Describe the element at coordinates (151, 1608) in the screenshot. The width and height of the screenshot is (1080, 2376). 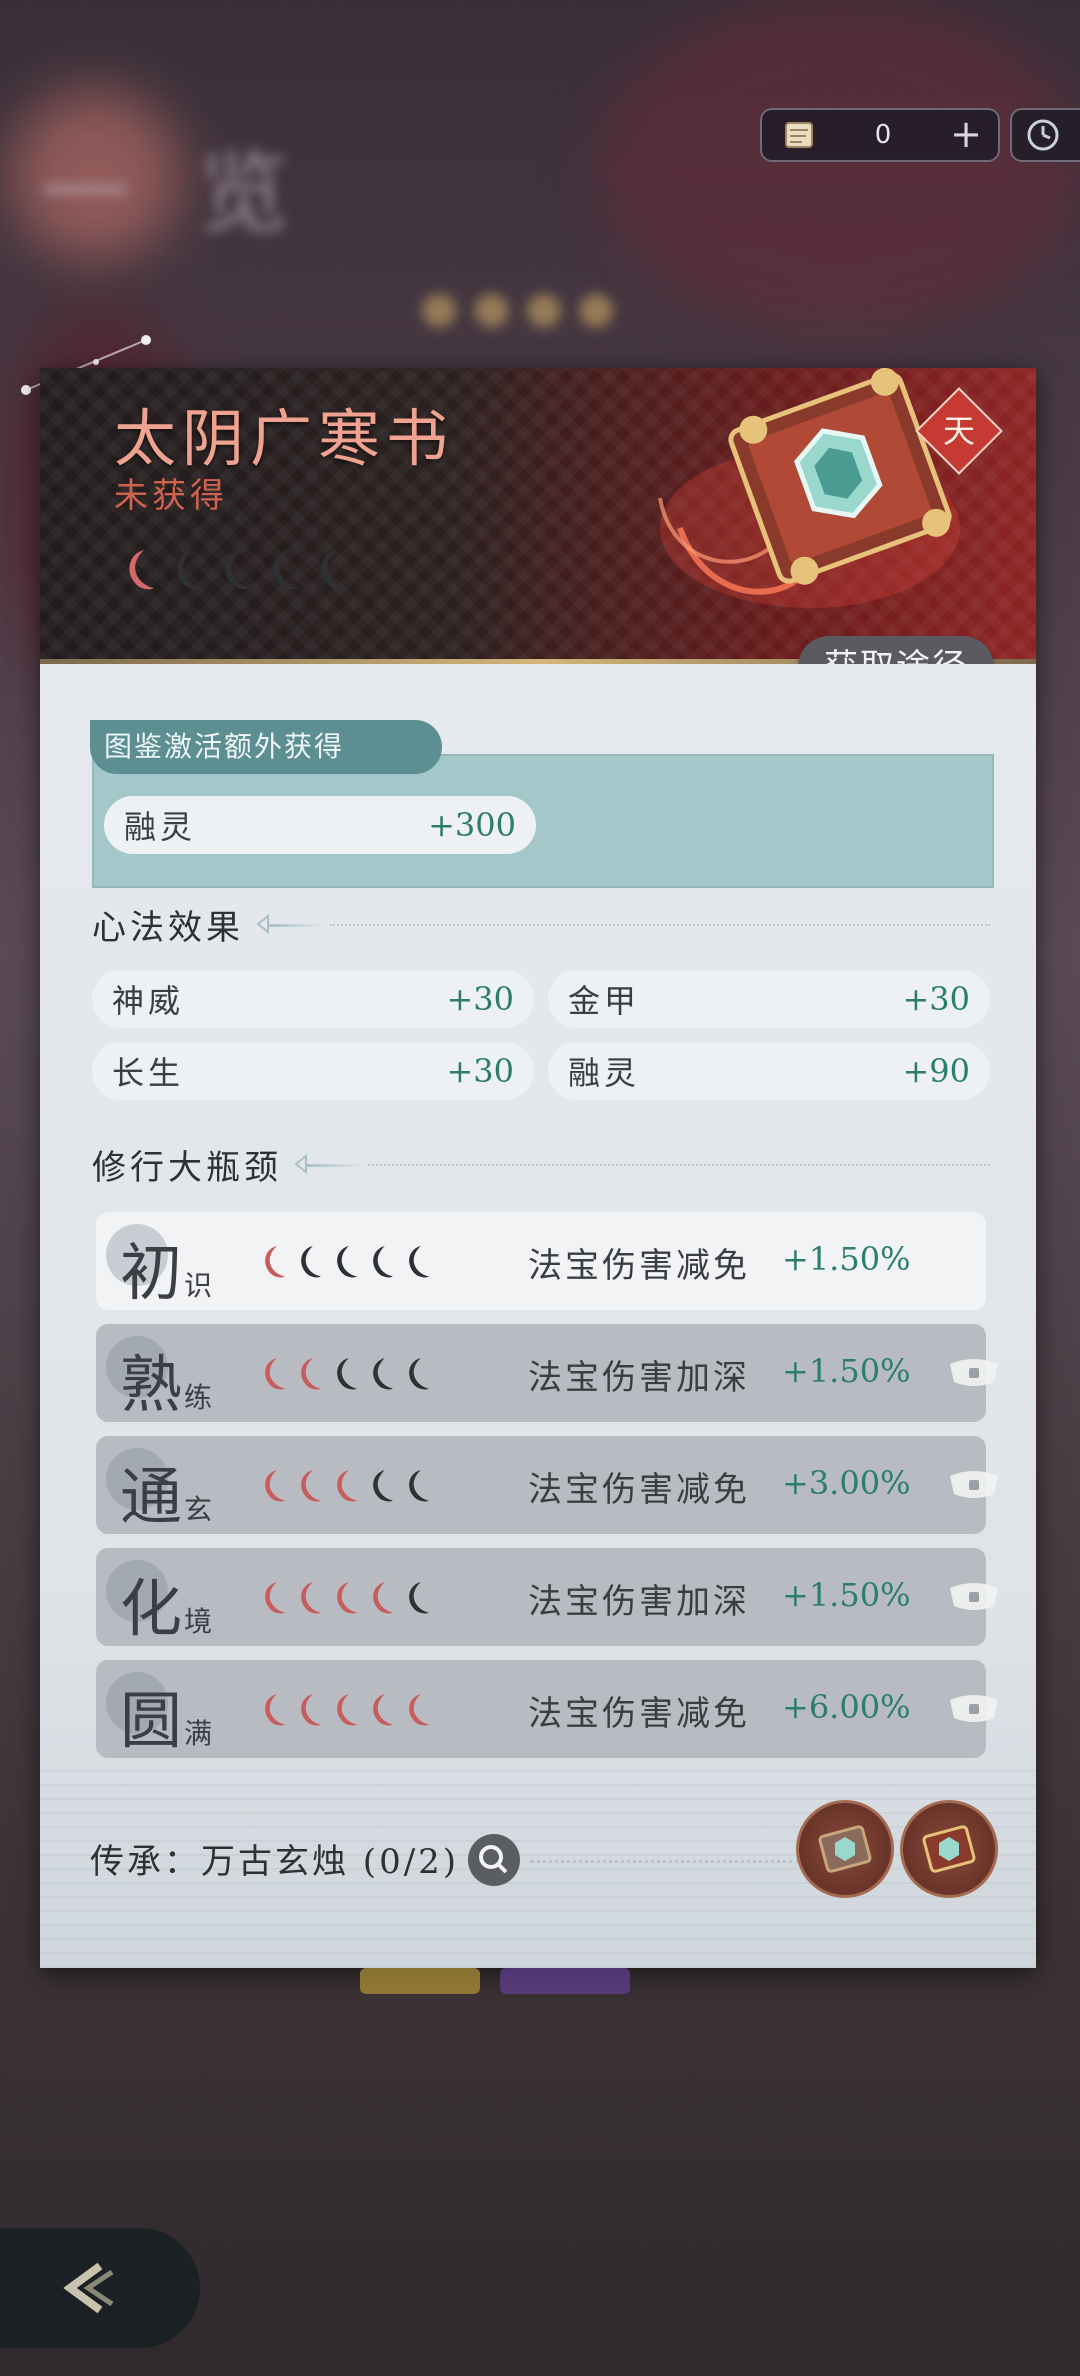
I see `realm-label: 化` at that location.